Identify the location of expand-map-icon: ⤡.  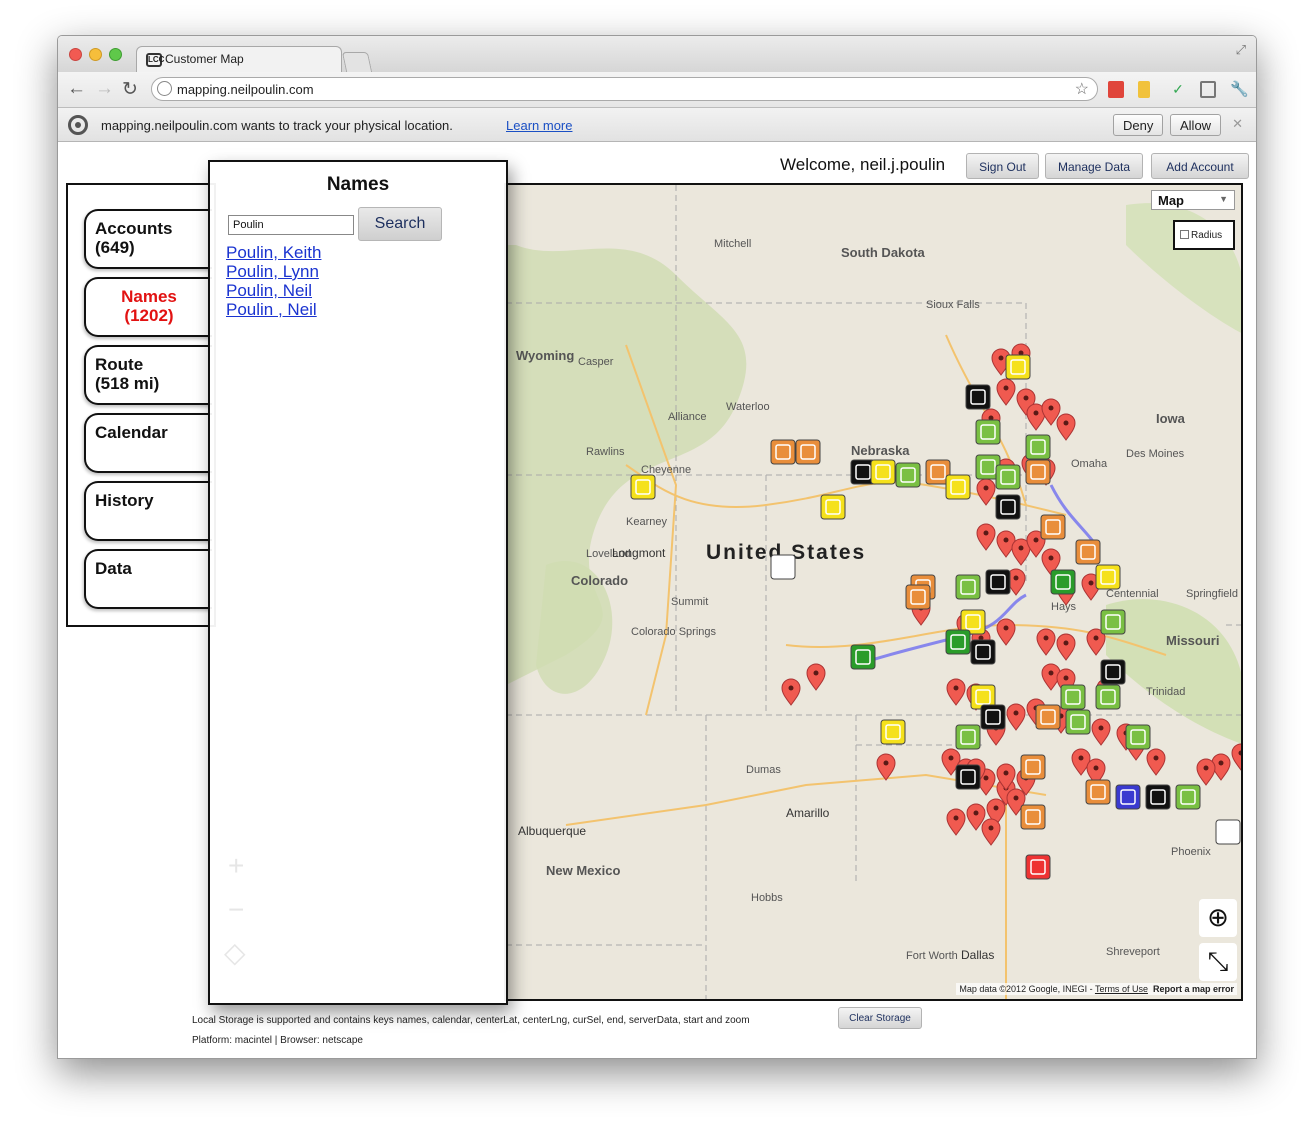
(1218, 962).